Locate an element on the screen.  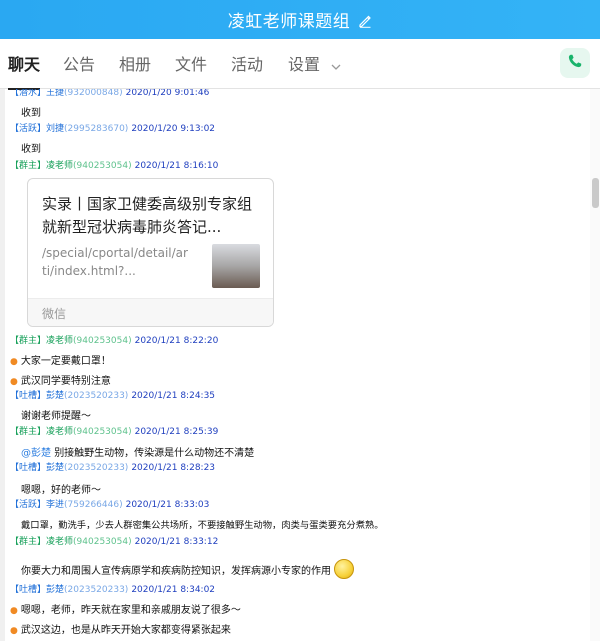
message-header: 【活跃】李进(759266446) 2020/1/21 8:33:03 is located at coordinates (109, 505).